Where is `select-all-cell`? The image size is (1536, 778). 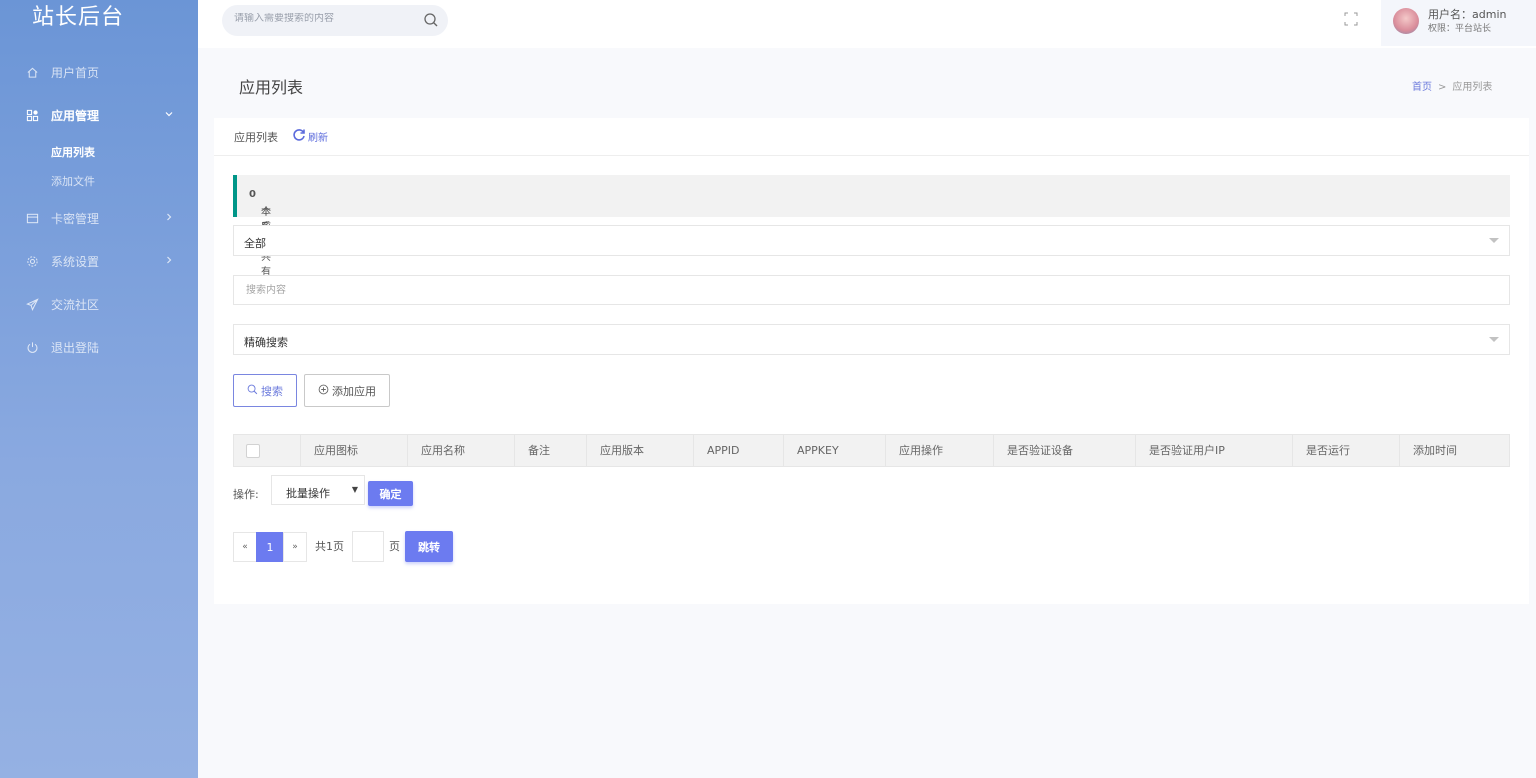 select-all-cell is located at coordinates (267, 450).